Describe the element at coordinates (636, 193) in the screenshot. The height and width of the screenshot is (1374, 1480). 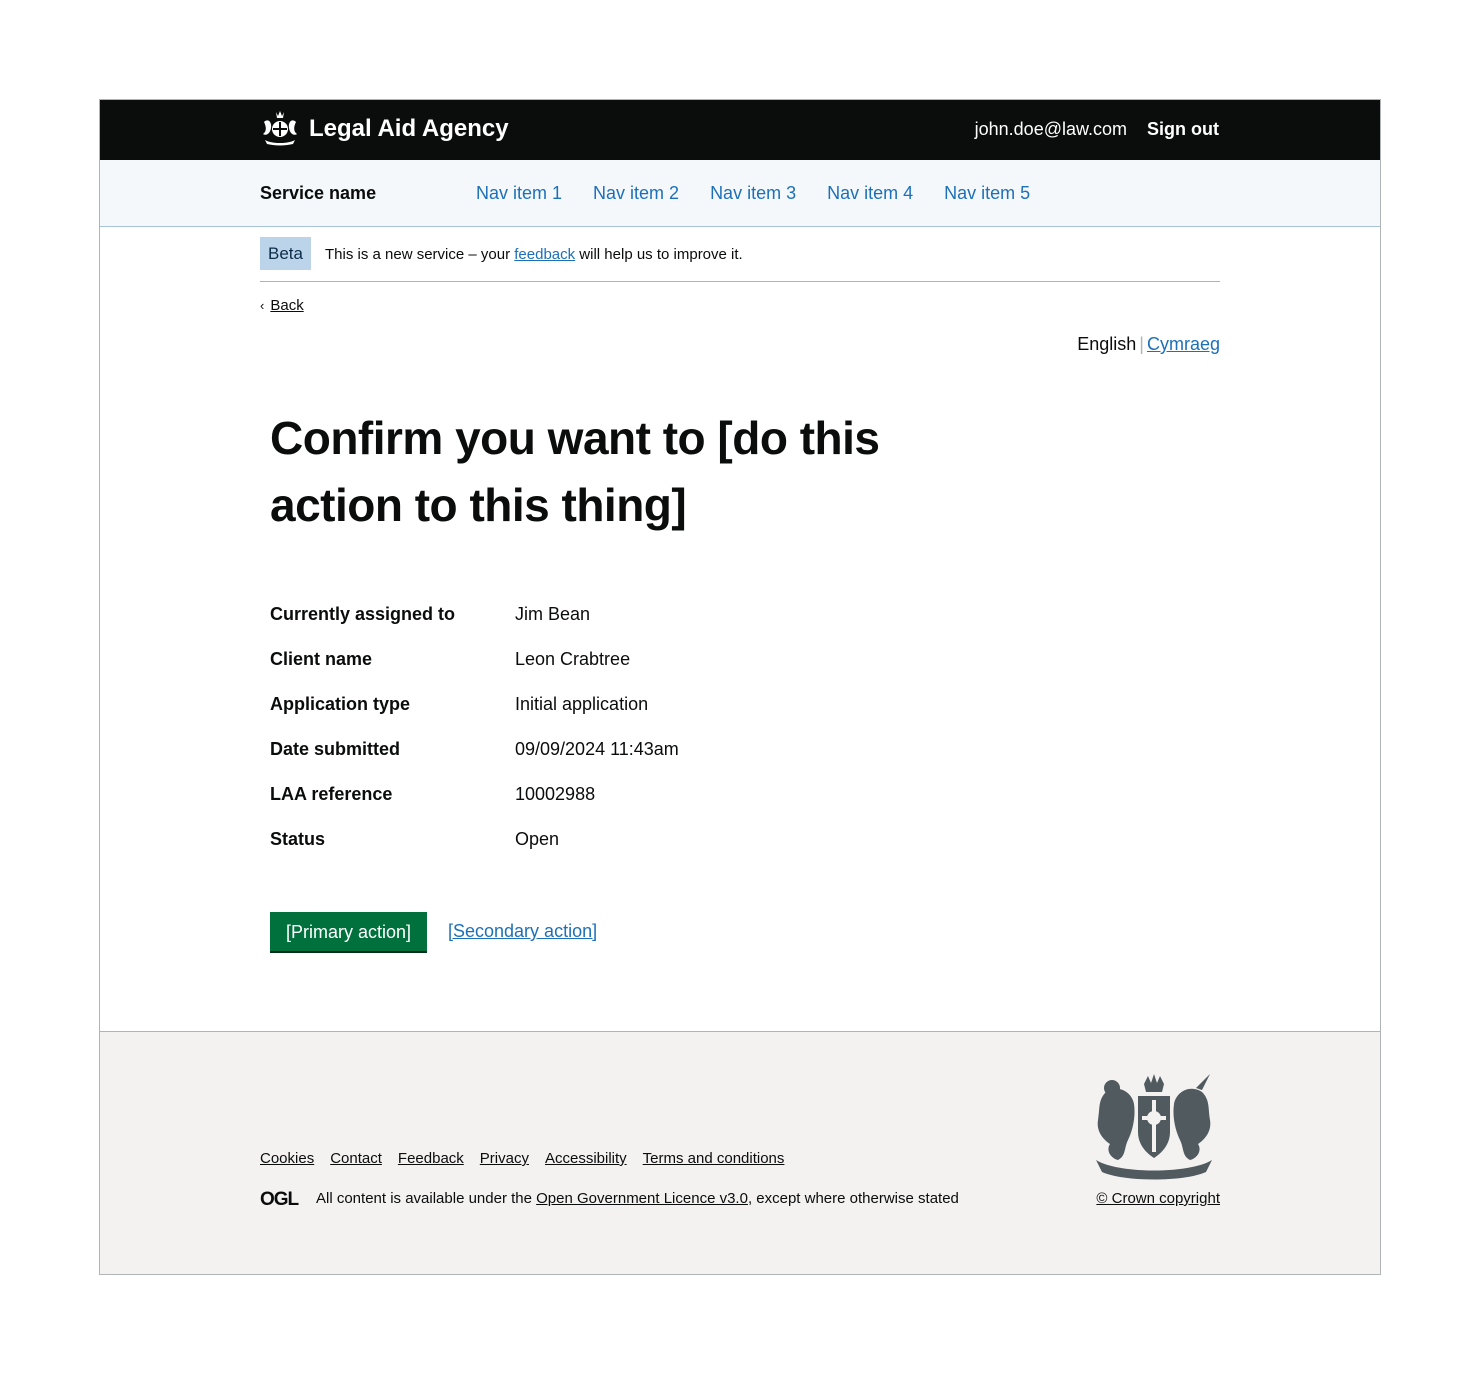
I see `nav-item-2: Nav item 2` at that location.